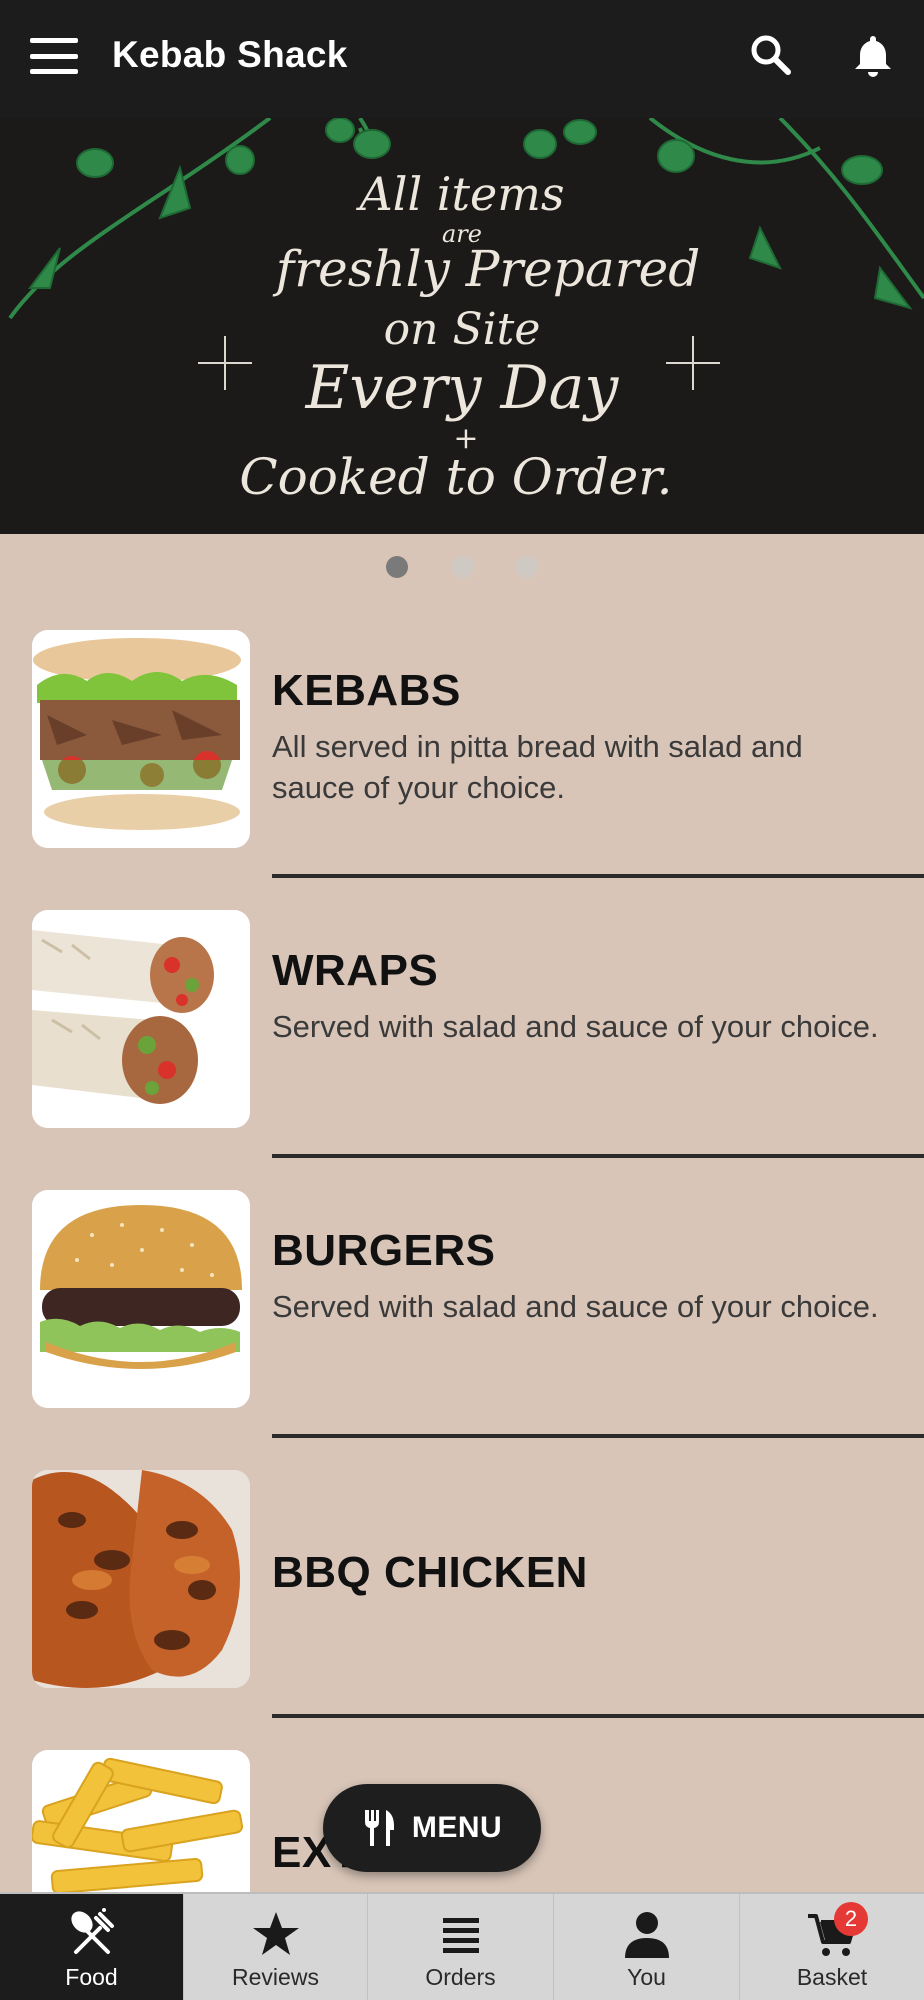 The height and width of the screenshot is (2000, 924). What do you see at coordinates (54, 56) in the screenshot?
I see `hamburger-menu-icon` at bounding box center [54, 56].